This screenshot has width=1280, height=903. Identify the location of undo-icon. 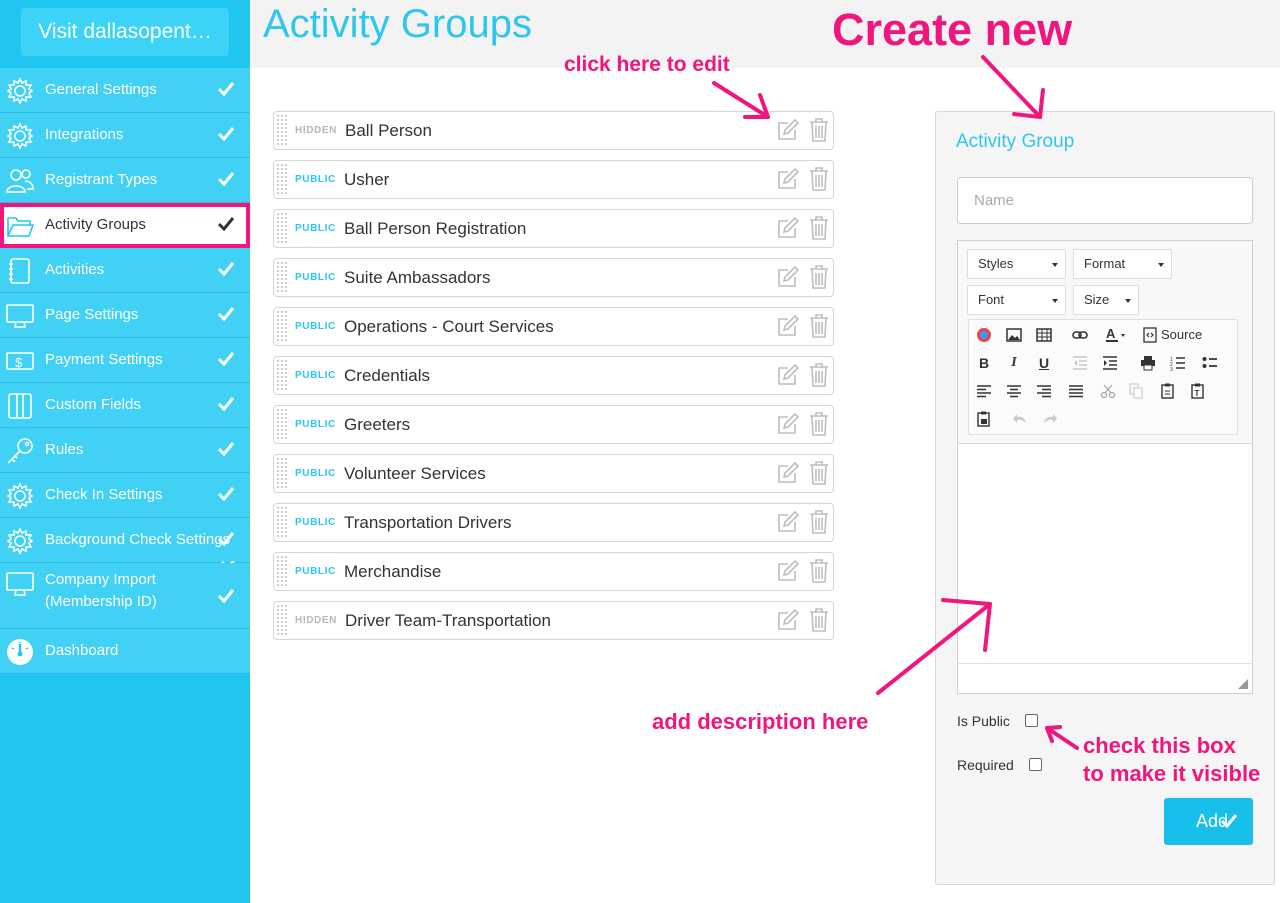
(1020, 419).